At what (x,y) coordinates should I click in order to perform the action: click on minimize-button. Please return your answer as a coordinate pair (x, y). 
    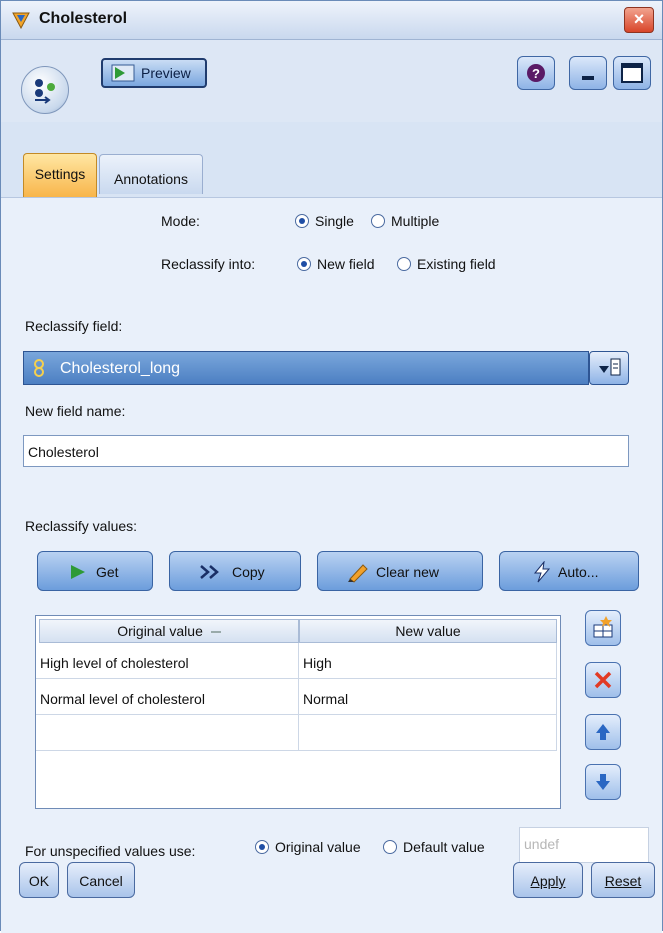
    Looking at the image, I should click on (588, 73).